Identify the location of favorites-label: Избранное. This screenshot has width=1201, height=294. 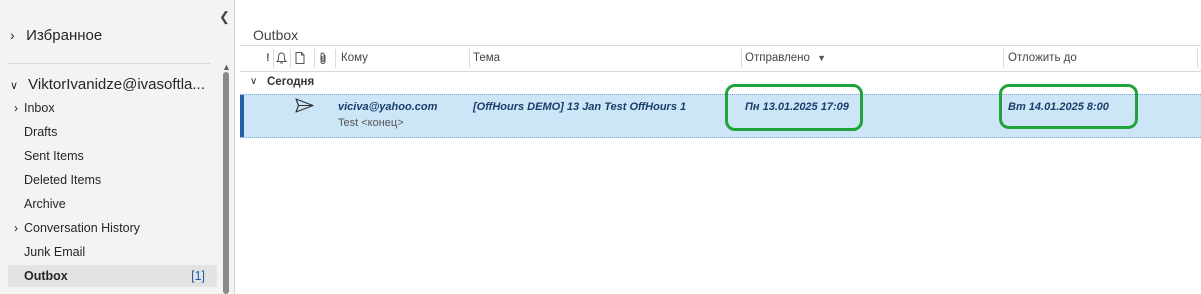
(64, 35).